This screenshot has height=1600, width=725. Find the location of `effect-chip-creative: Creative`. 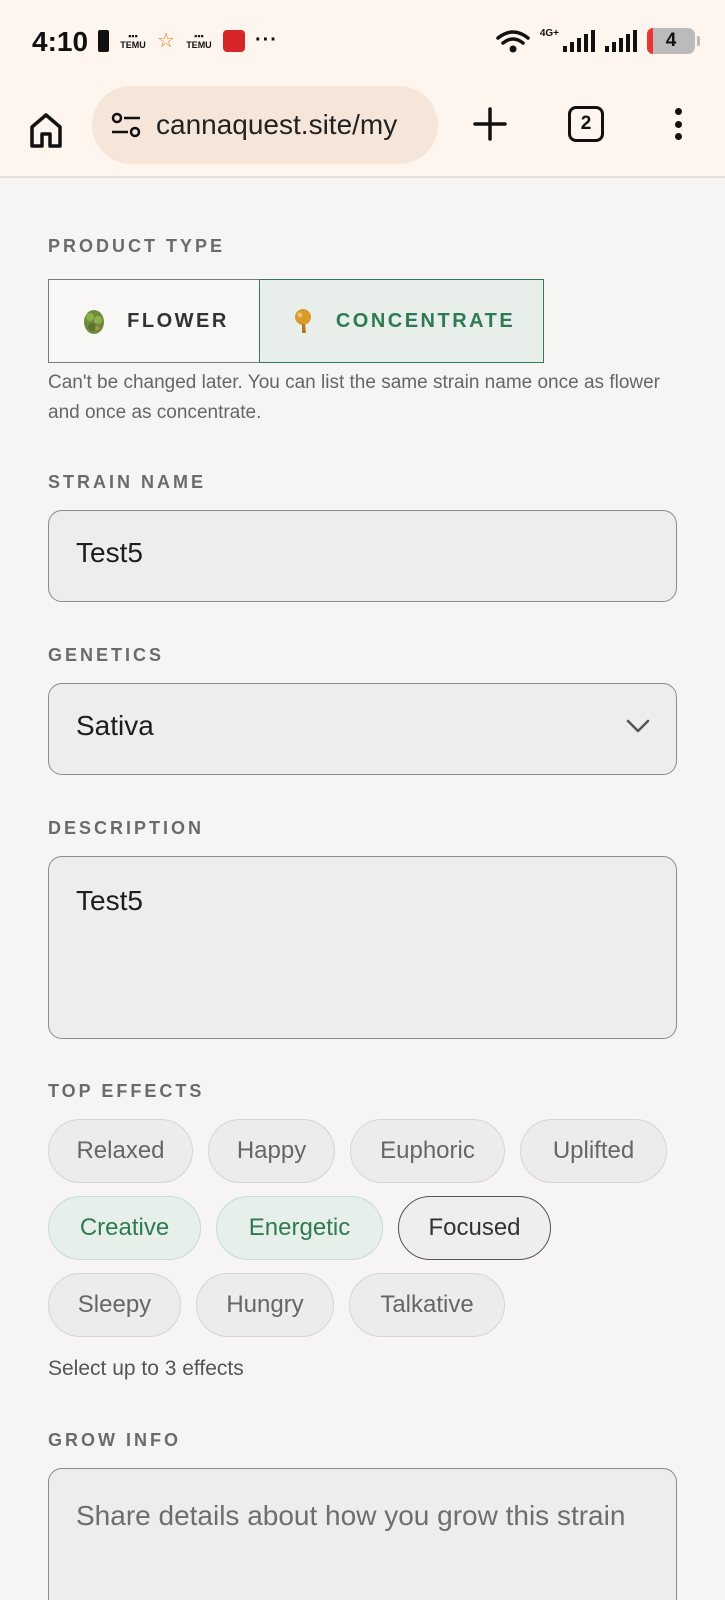

effect-chip-creative: Creative is located at coordinates (124, 1228).